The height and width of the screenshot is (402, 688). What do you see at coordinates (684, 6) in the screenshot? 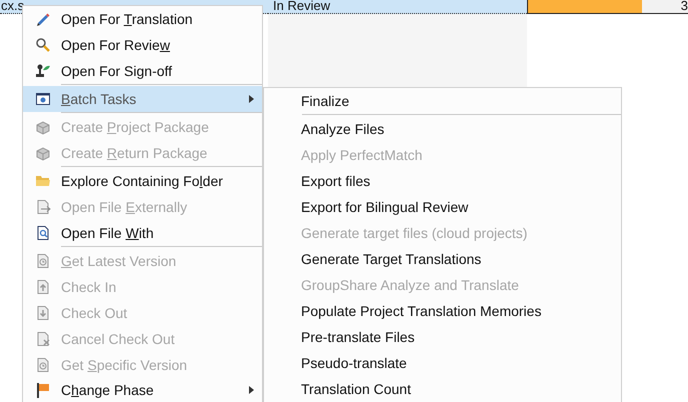
I see `table-cell: 3` at bounding box center [684, 6].